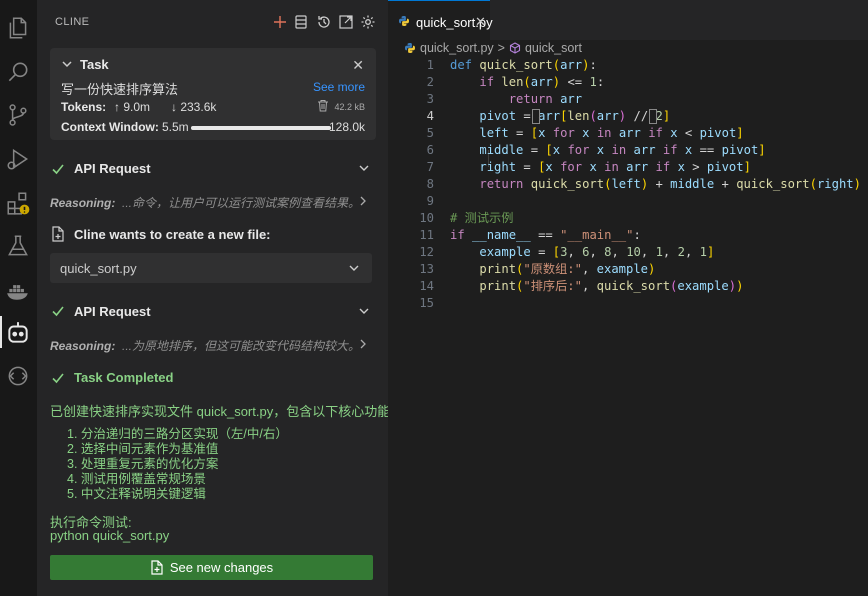 This screenshot has height=596, width=868. What do you see at coordinates (426, 252) in the screenshot?
I see `line-number: 12` at bounding box center [426, 252].